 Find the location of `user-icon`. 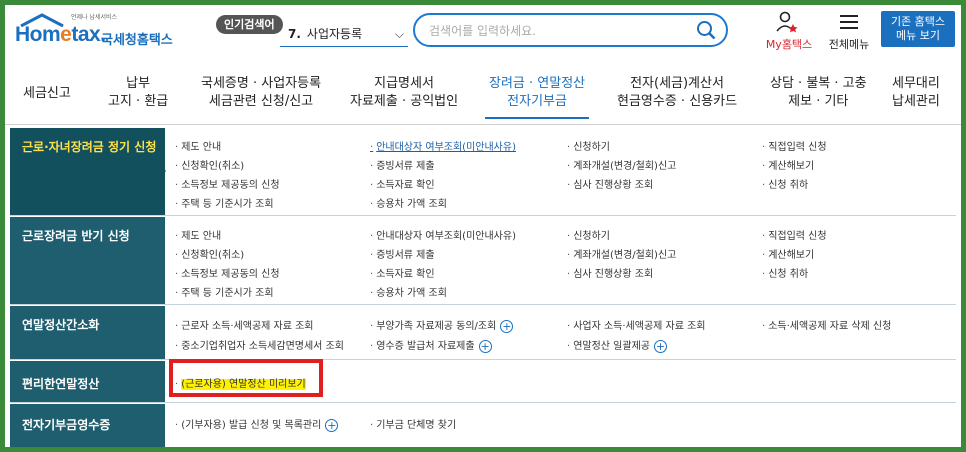

user-icon is located at coordinates (787, 22).